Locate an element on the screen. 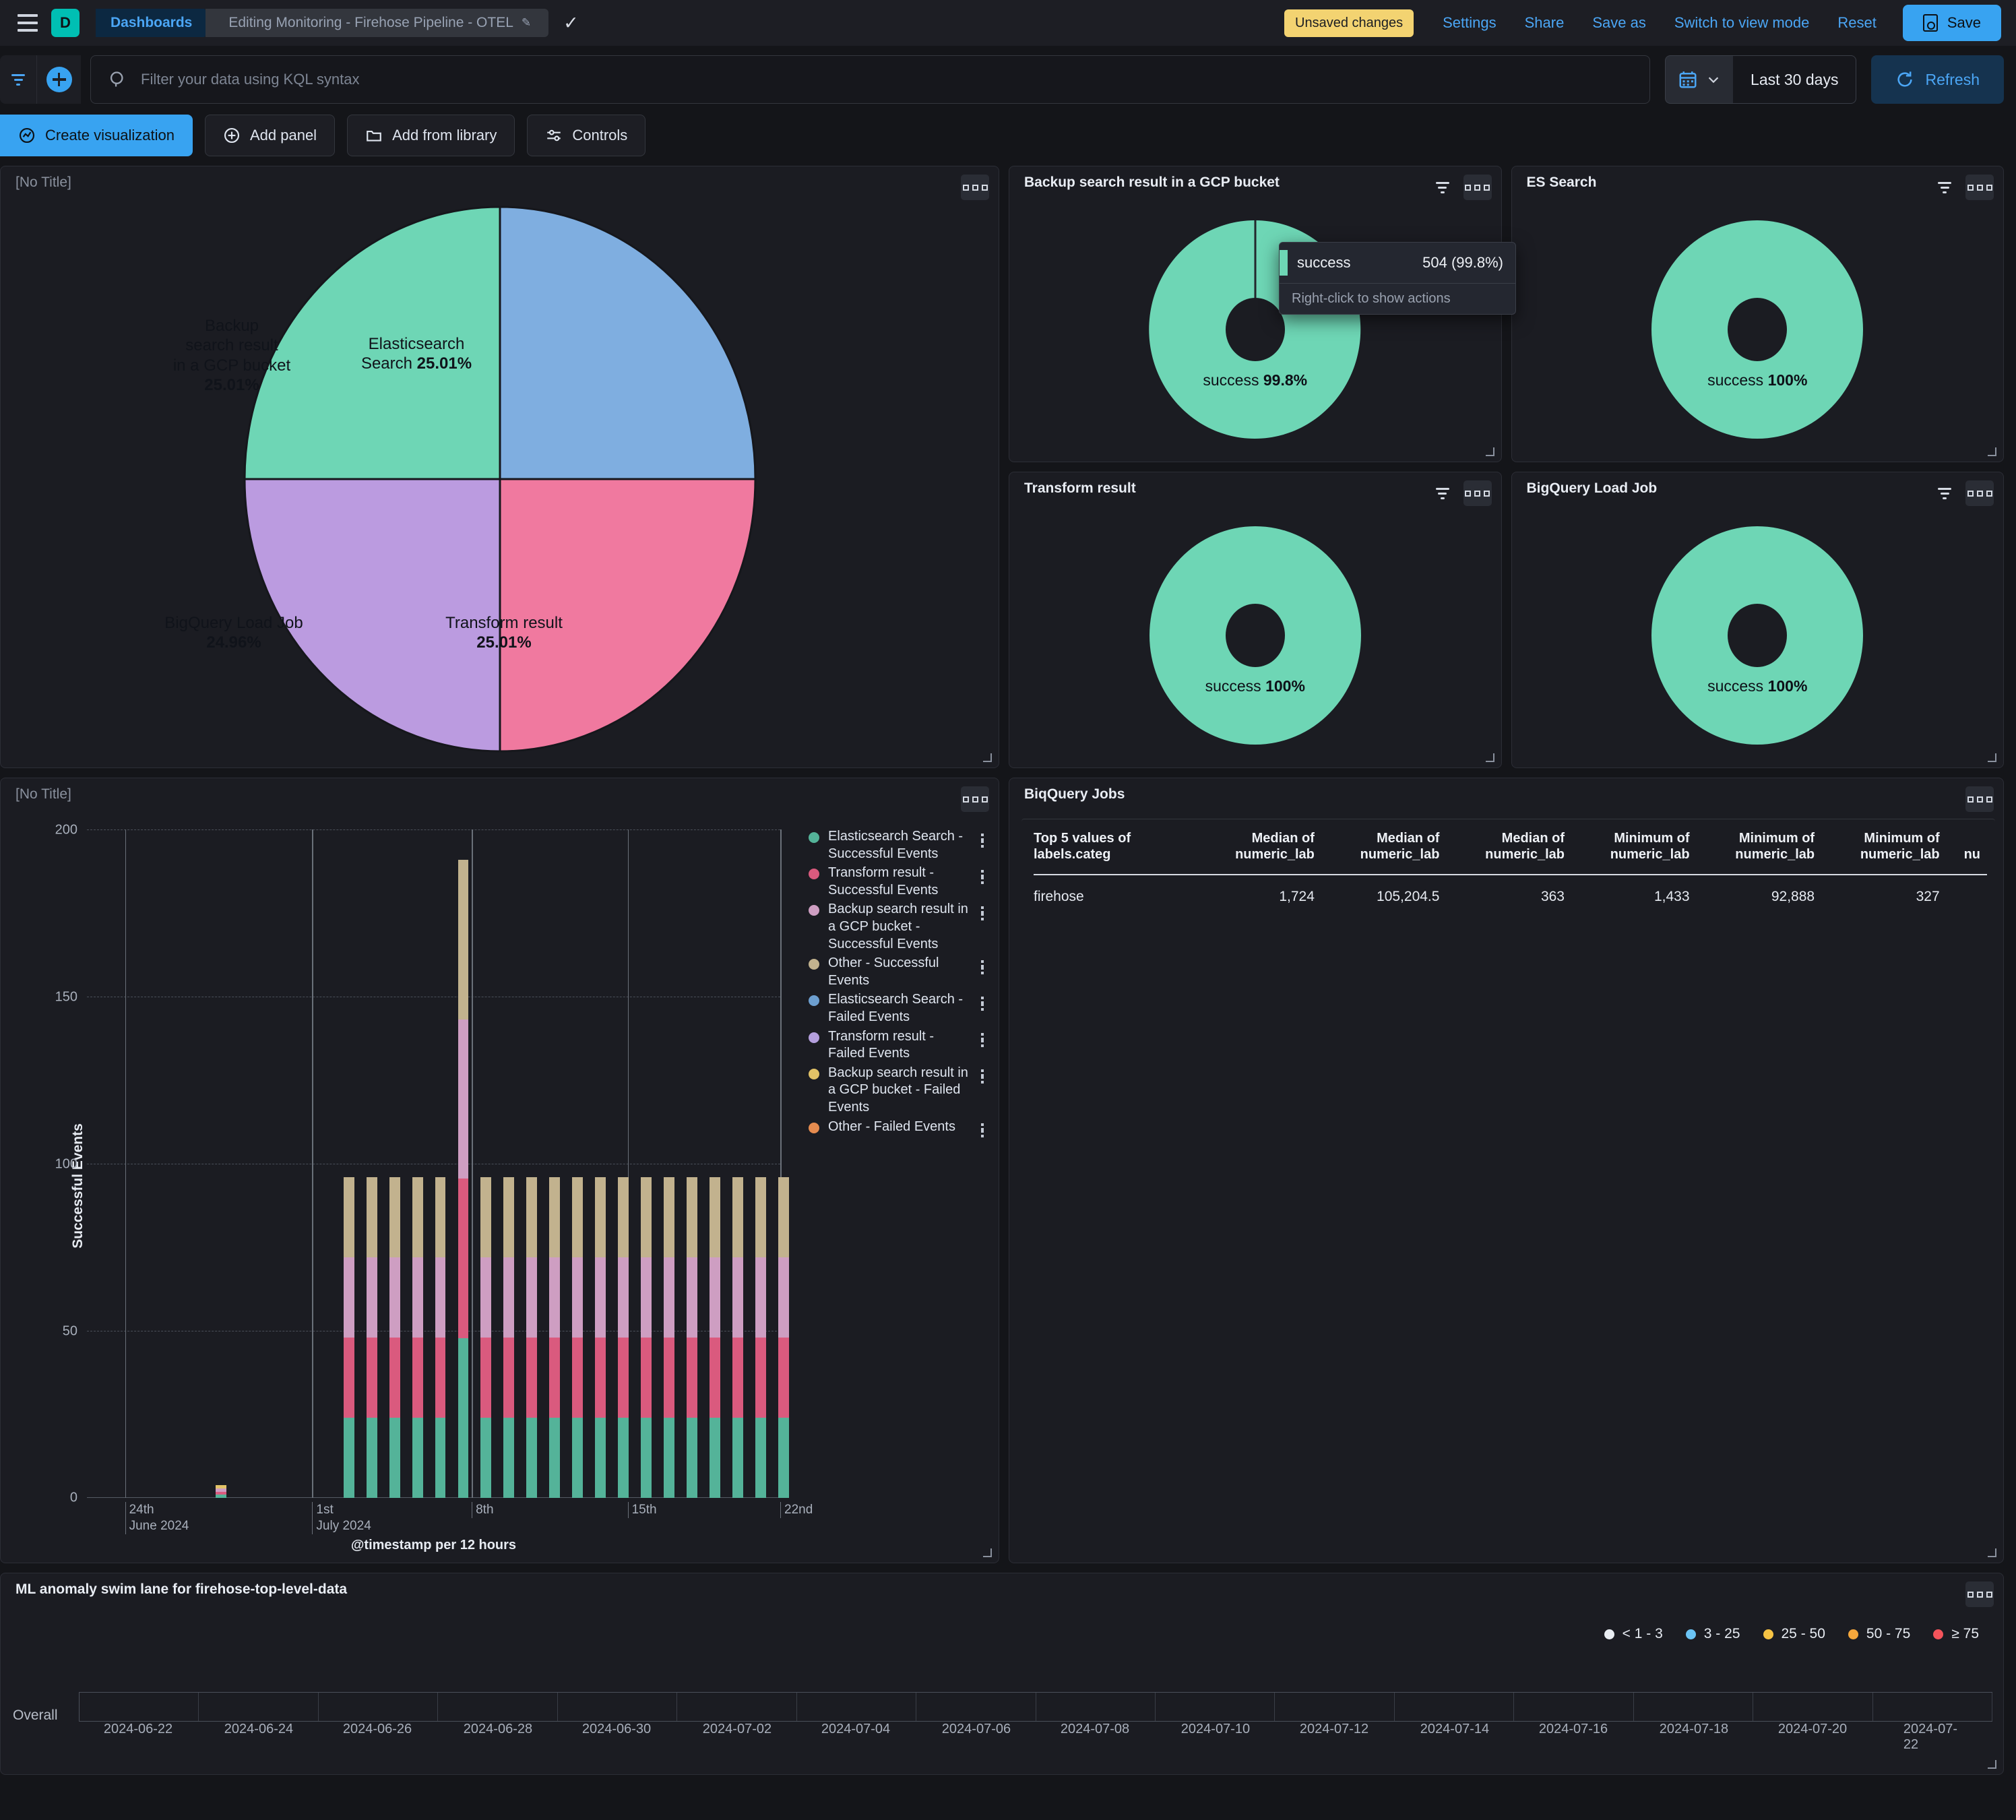 The image size is (2016, 1820). legend-item: Other - Successful Events is located at coordinates (898, 972).